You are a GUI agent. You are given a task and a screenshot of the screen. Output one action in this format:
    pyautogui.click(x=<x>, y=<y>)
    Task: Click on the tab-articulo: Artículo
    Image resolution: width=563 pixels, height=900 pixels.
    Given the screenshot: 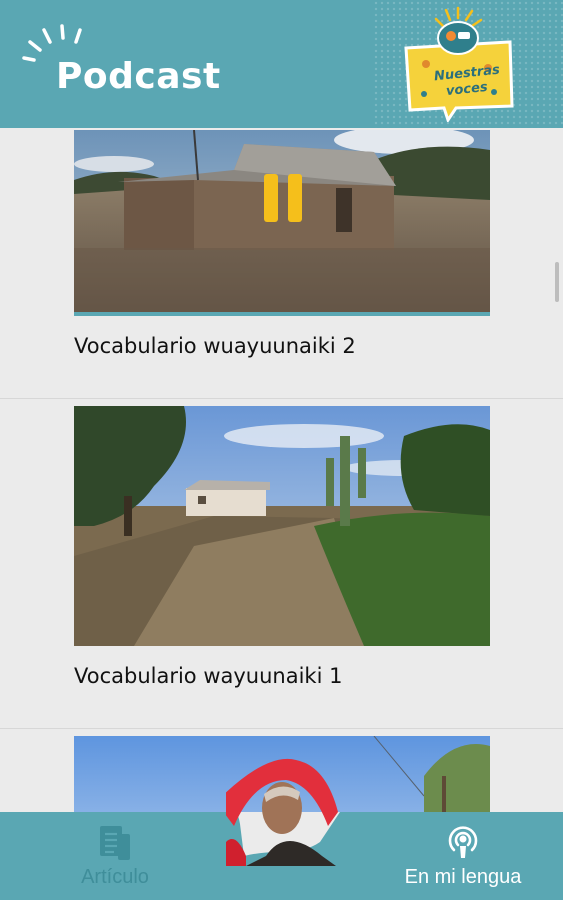 What is the action you would take?
    pyautogui.click(x=115, y=856)
    